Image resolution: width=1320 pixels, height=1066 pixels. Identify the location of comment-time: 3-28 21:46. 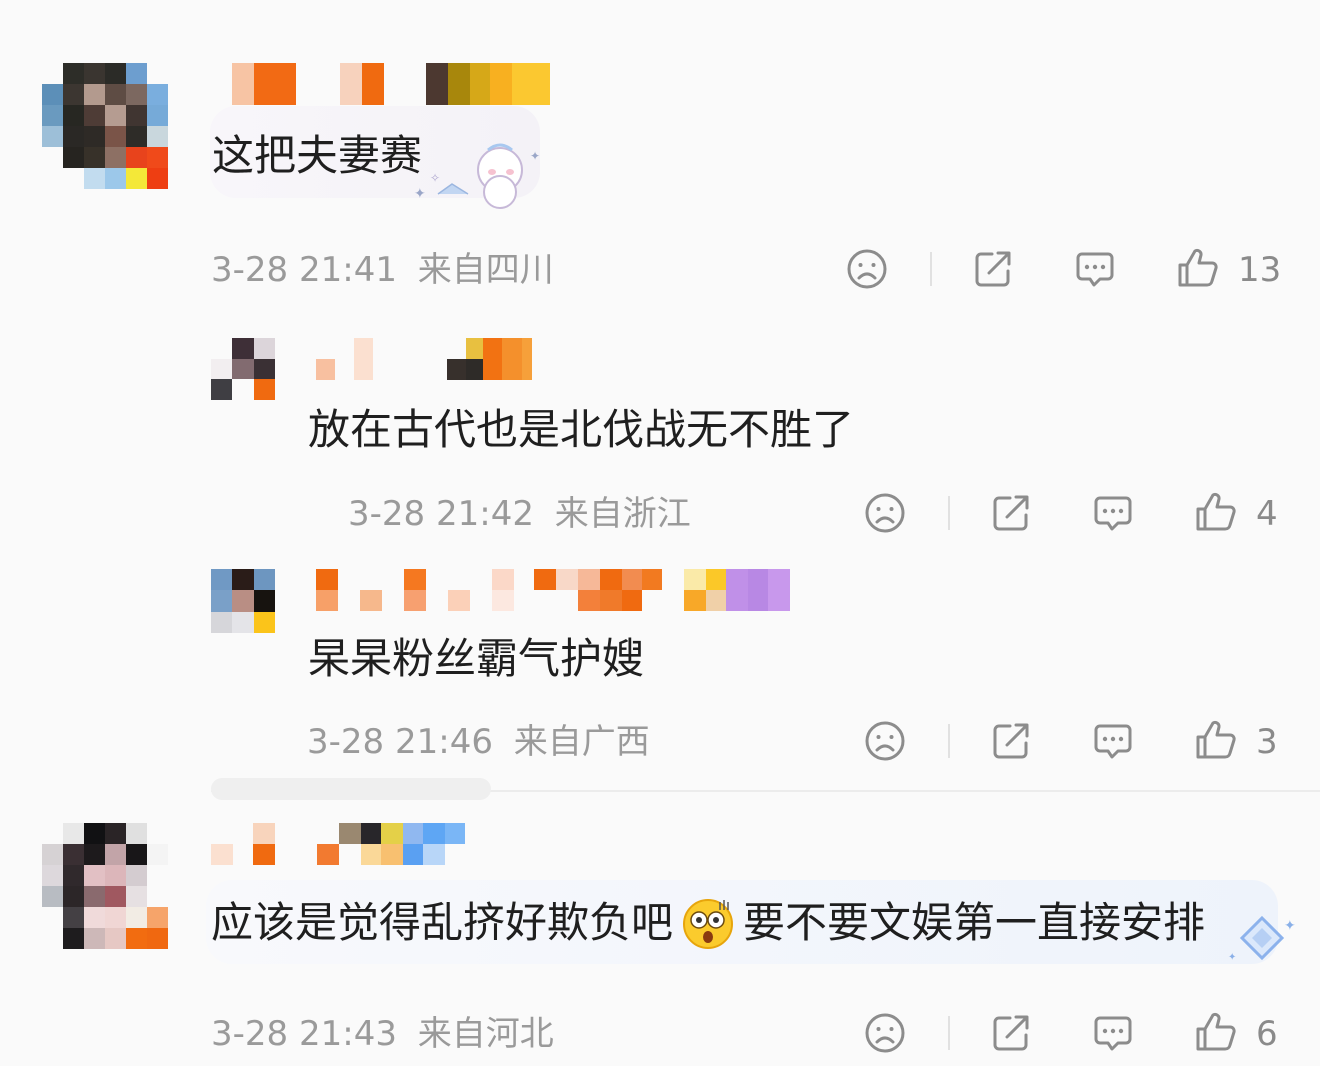
(400, 742).